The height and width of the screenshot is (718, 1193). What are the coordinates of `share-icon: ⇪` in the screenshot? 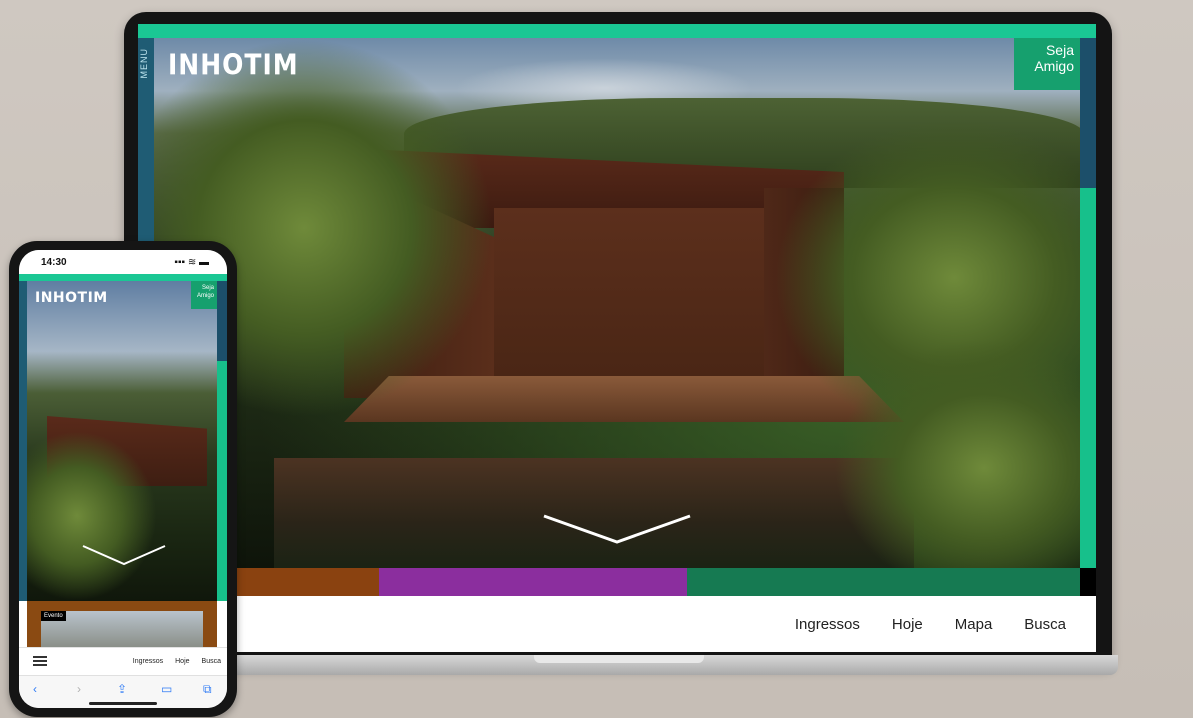 It's located at (122, 689).